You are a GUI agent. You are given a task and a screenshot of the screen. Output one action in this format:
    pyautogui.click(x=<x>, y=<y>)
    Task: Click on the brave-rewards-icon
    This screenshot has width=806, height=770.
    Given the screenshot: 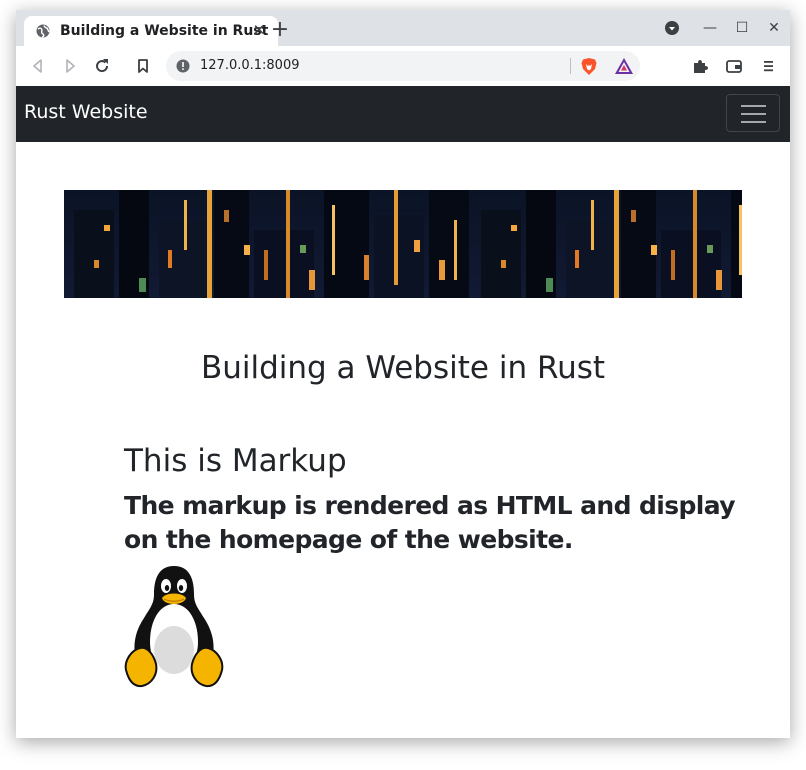 What is the action you would take?
    pyautogui.click(x=624, y=66)
    